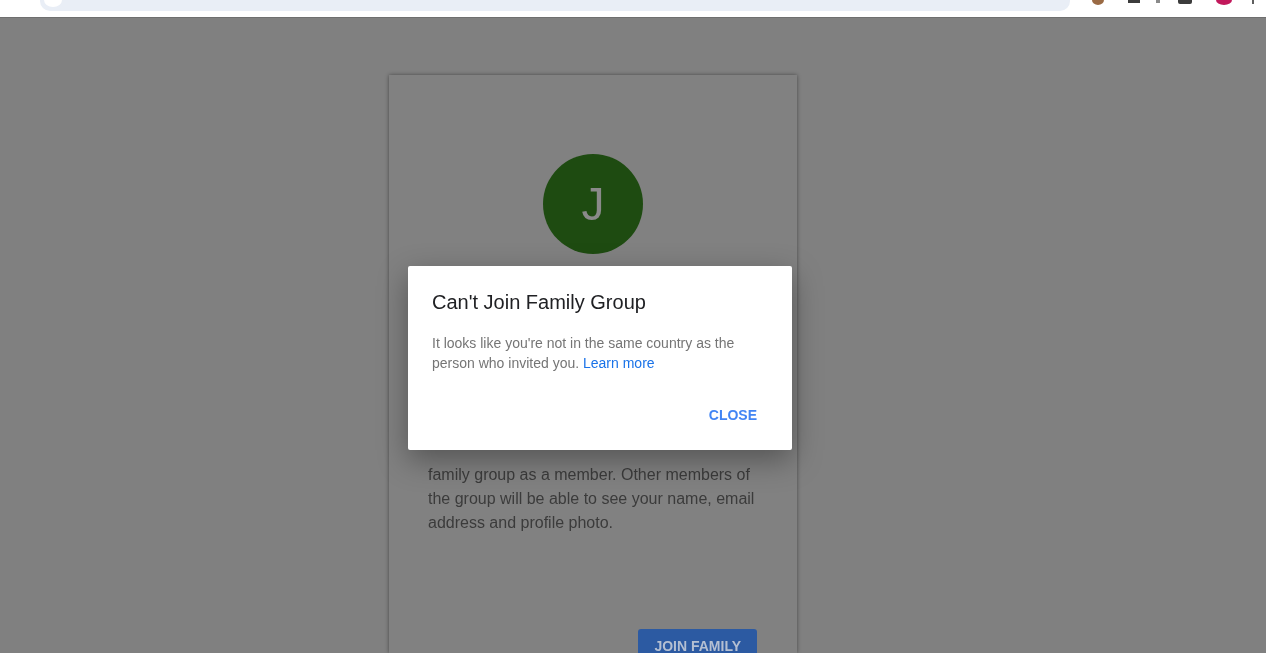 Image resolution: width=1266 pixels, height=653 pixels. What do you see at coordinates (584, 353) in the screenshot?
I see `dialog-message: It looks like you're not in the same country as the person who invited you. Learn more` at bounding box center [584, 353].